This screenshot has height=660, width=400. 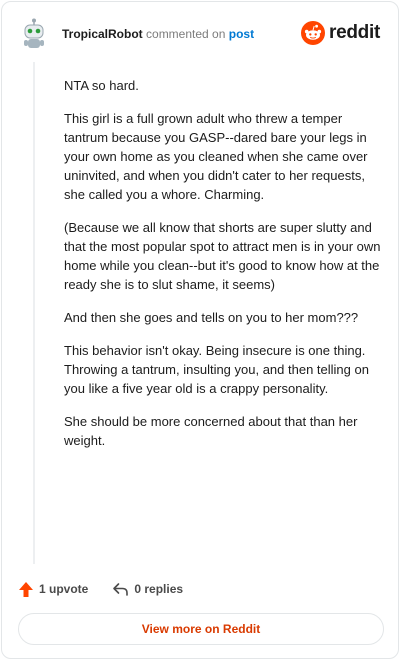 What do you see at coordinates (313, 33) in the screenshot?
I see `reddit-logo-icon` at bounding box center [313, 33].